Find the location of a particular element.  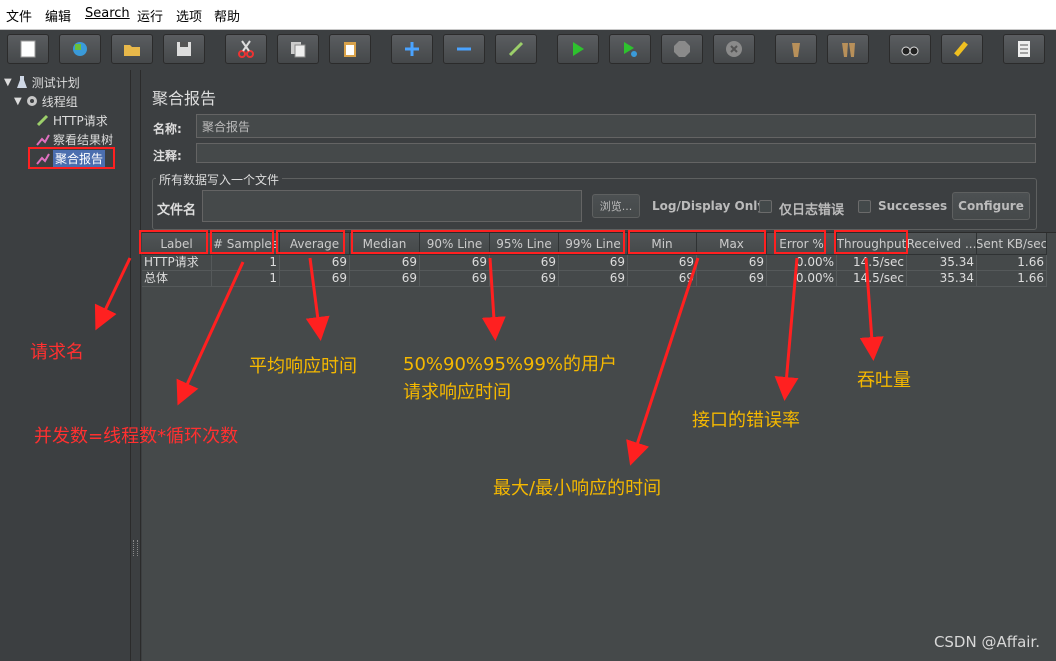

highlight-average-column is located at coordinates (310, 242).